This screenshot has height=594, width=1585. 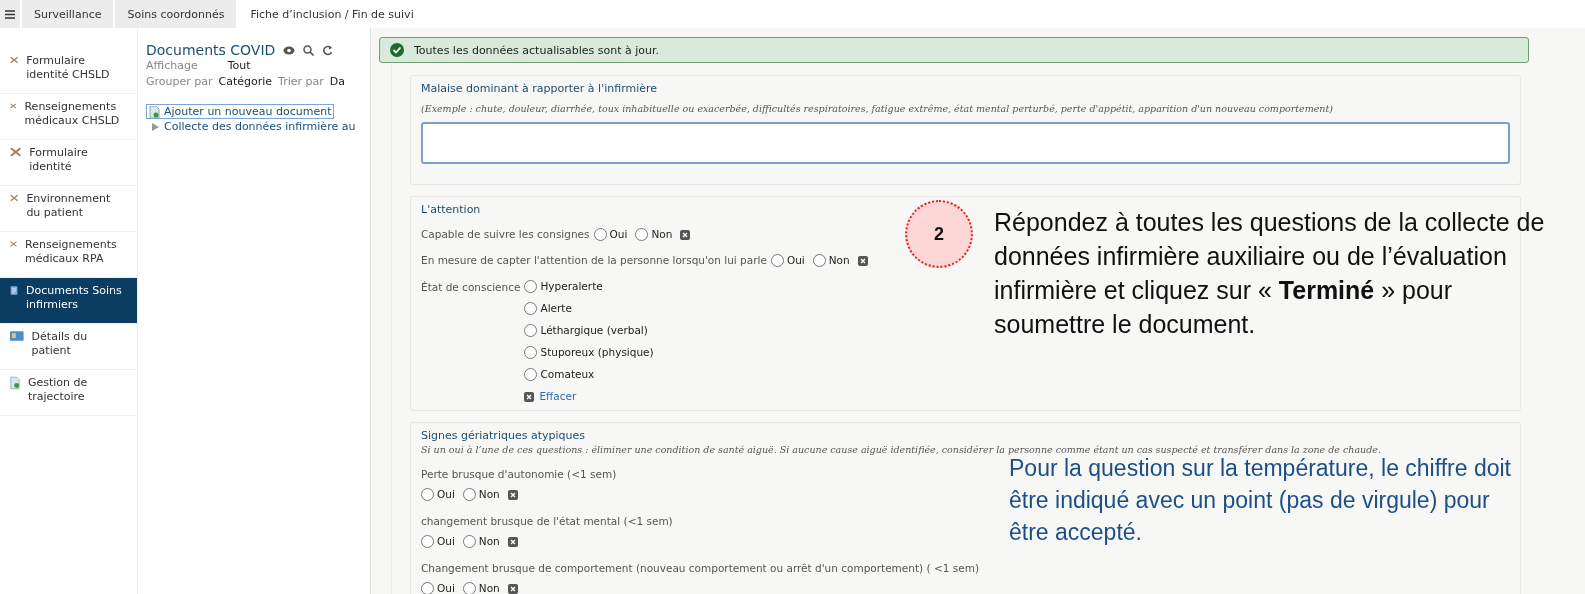 I want to click on eye-icon, so click(x=289, y=50).